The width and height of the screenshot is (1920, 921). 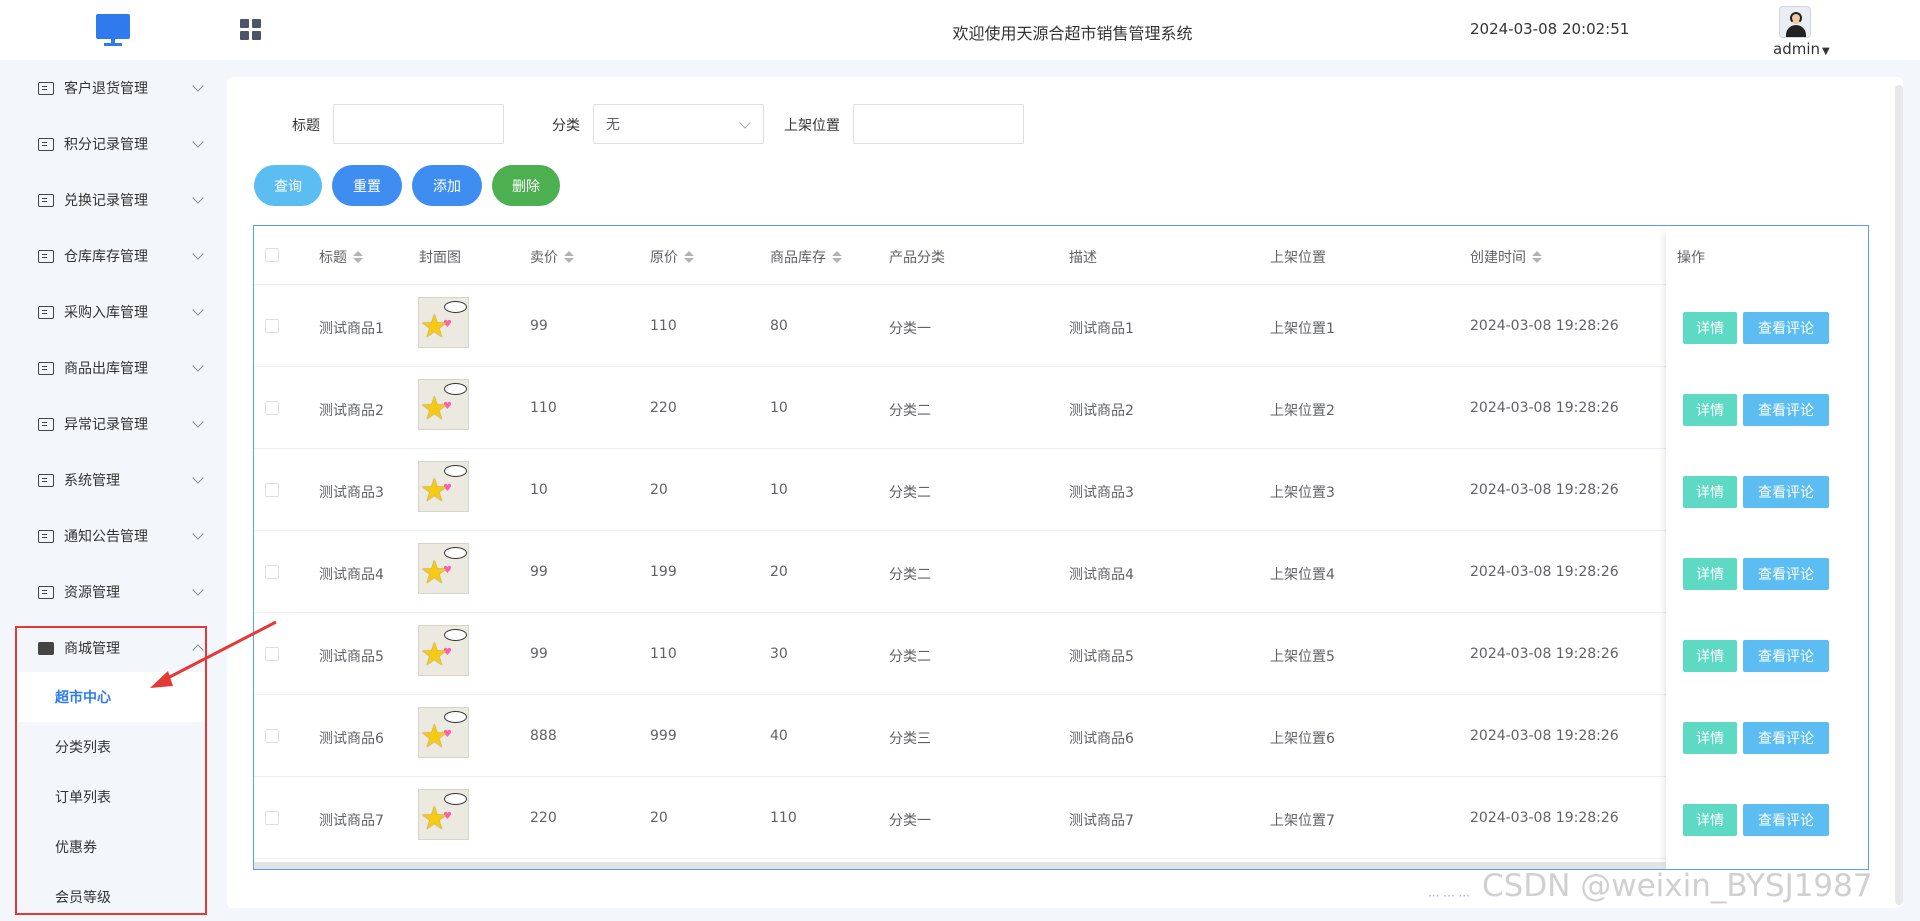 I want to click on sidebar-item-exchange-records: 兑换记录管理, so click(x=112, y=200).